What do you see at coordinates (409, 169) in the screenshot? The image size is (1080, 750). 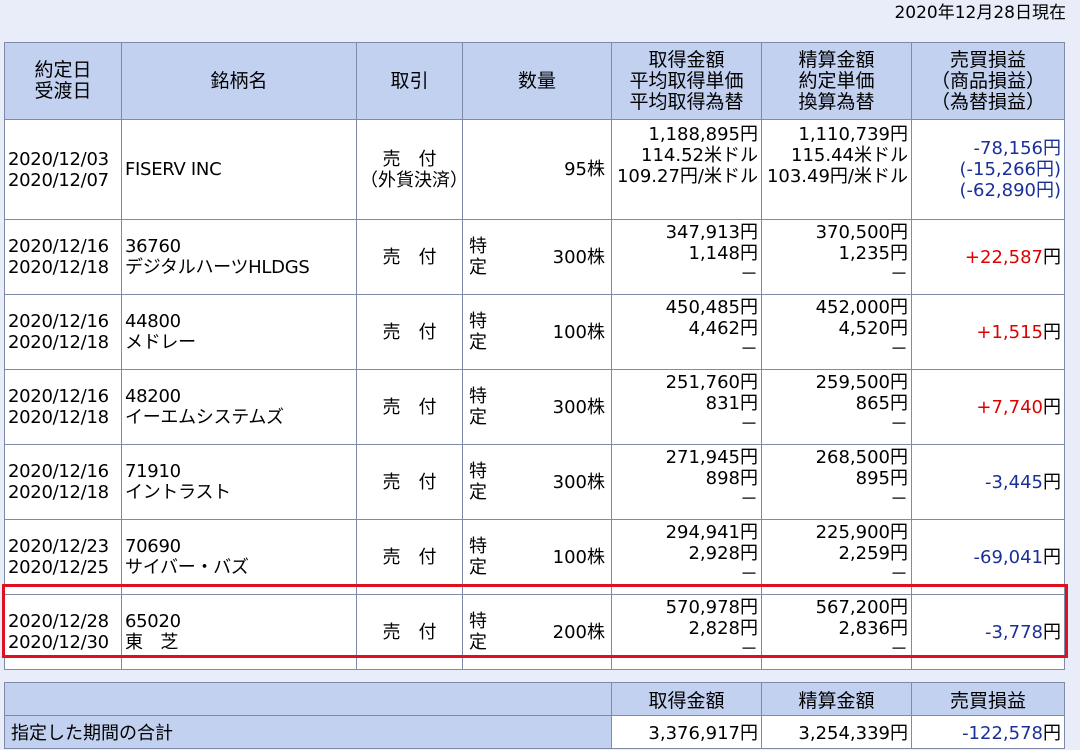 I see `trade-type-cell: 売 付 （外貨決済）` at bounding box center [409, 169].